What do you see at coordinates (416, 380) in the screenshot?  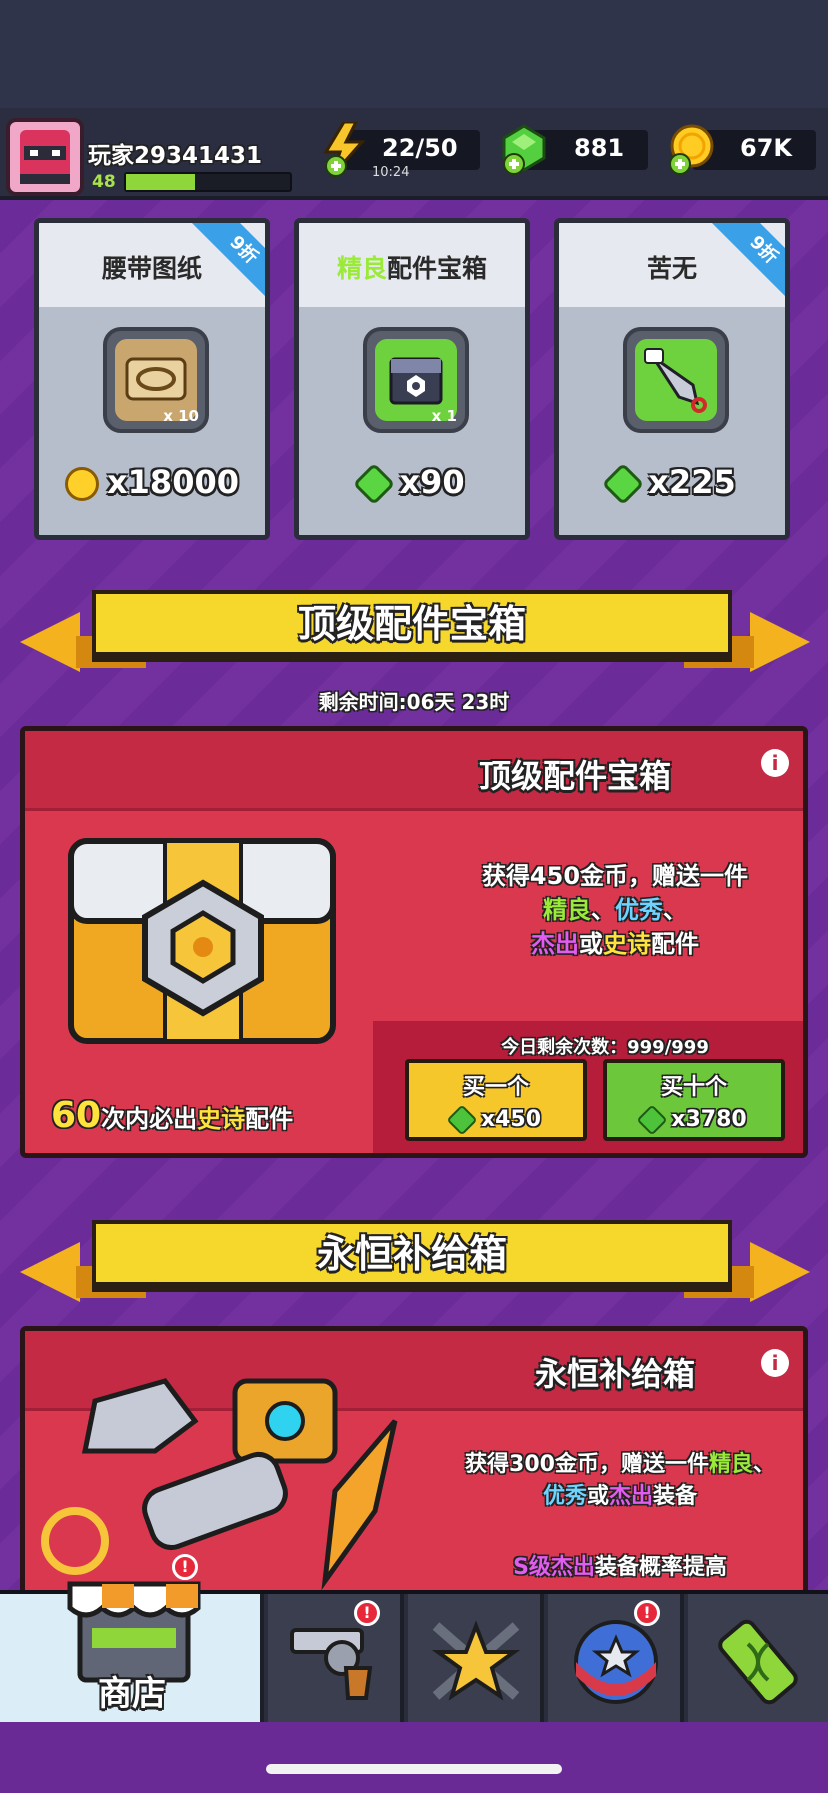 I see `chest-icon: x 1` at bounding box center [416, 380].